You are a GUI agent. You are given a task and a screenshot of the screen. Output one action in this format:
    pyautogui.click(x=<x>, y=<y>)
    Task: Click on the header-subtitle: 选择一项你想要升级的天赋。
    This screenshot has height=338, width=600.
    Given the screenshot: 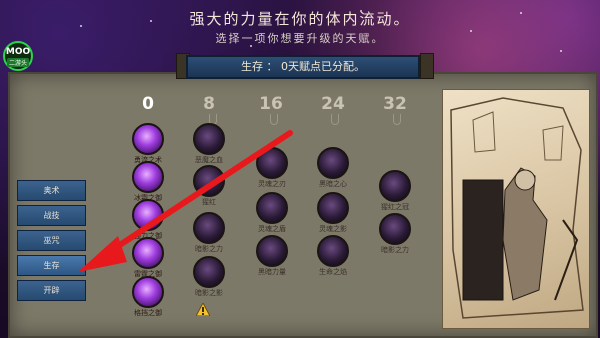 What is the action you would take?
    pyautogui.click(x=300, y=38)
    